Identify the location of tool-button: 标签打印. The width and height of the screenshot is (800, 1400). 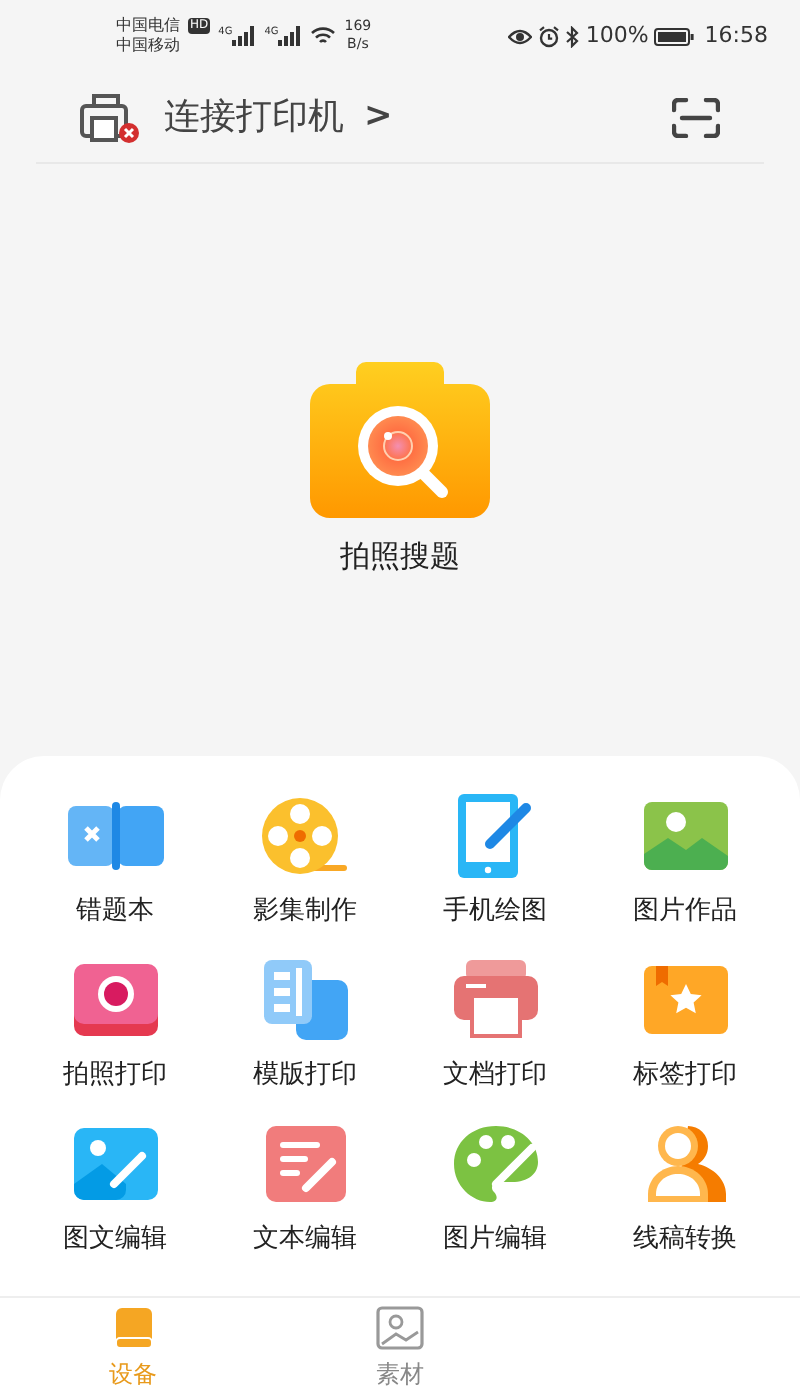
(685, 1026).